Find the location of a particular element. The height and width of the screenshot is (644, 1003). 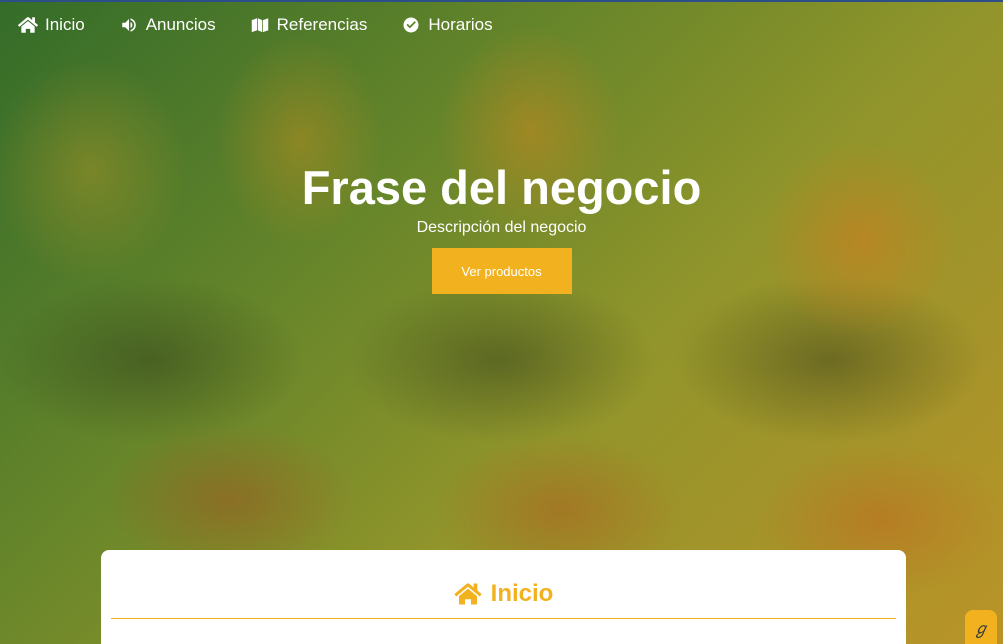

ver-productos-button: Ver productos is located at coordinates (501, 271).